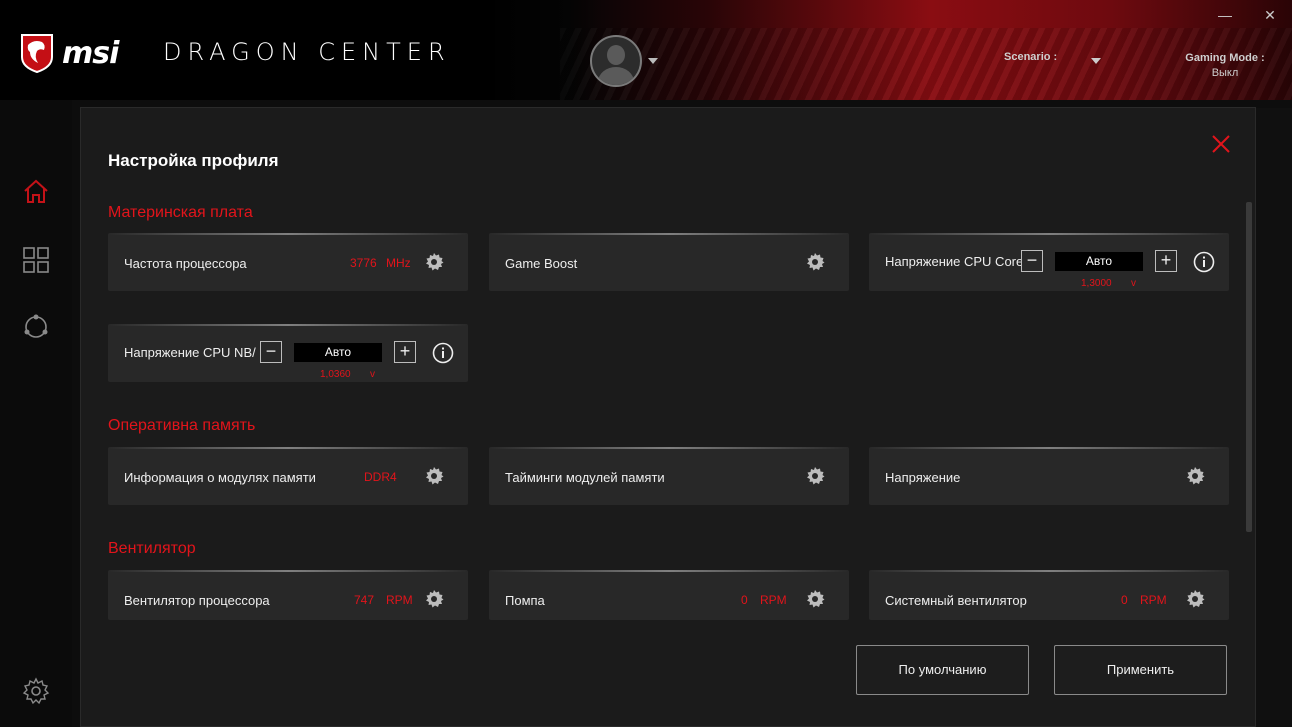 The height and width of the screenshot is (727, 1292). I want to click on game-boost-label: Game Boost, so click(541, 263).